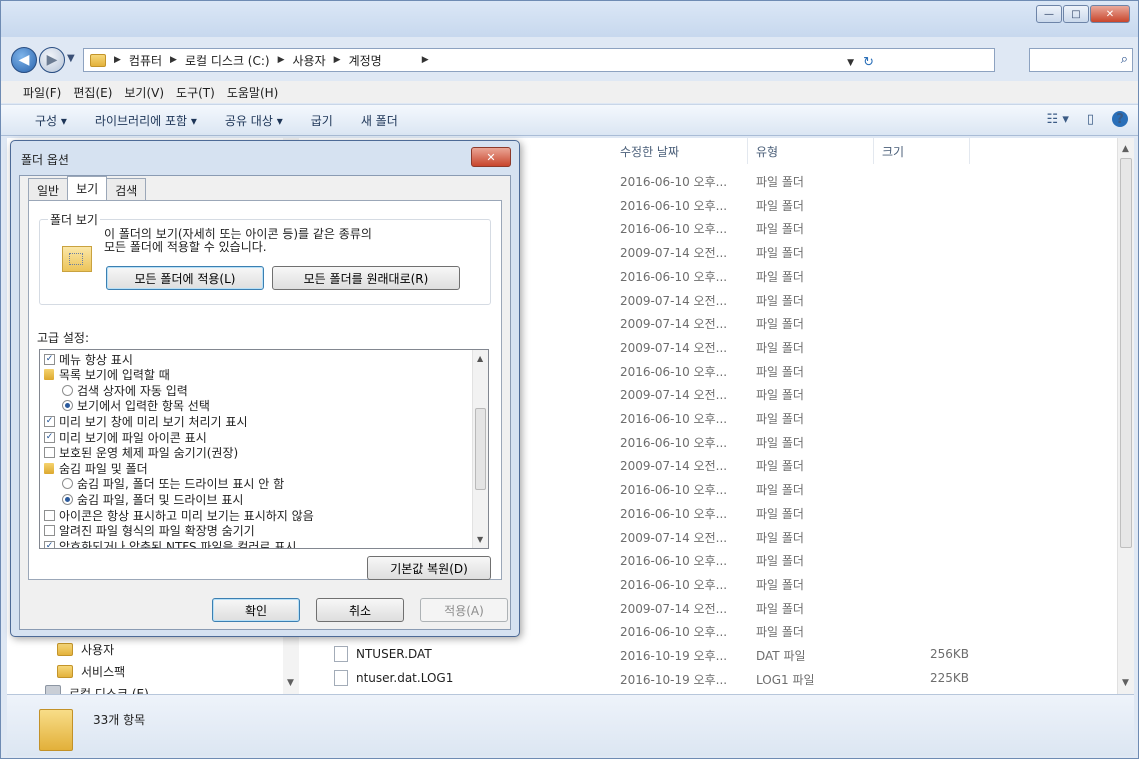 This screenshot has width=1139, height=759. What do you see at coordinates (85, 649) in the screenshot?
I see `nav-item-users: 사용자` at bounding box center [85, 649].